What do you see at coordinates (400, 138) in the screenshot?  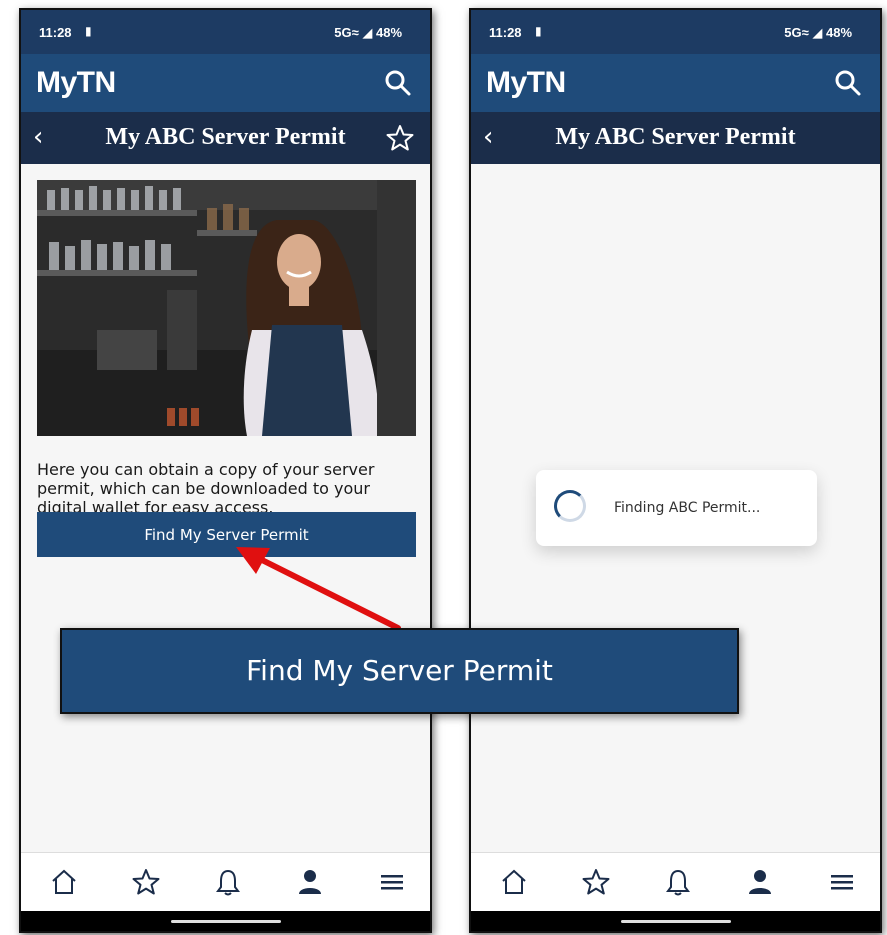 I see `favorite-star-icon` at bounding box center [400, 138].